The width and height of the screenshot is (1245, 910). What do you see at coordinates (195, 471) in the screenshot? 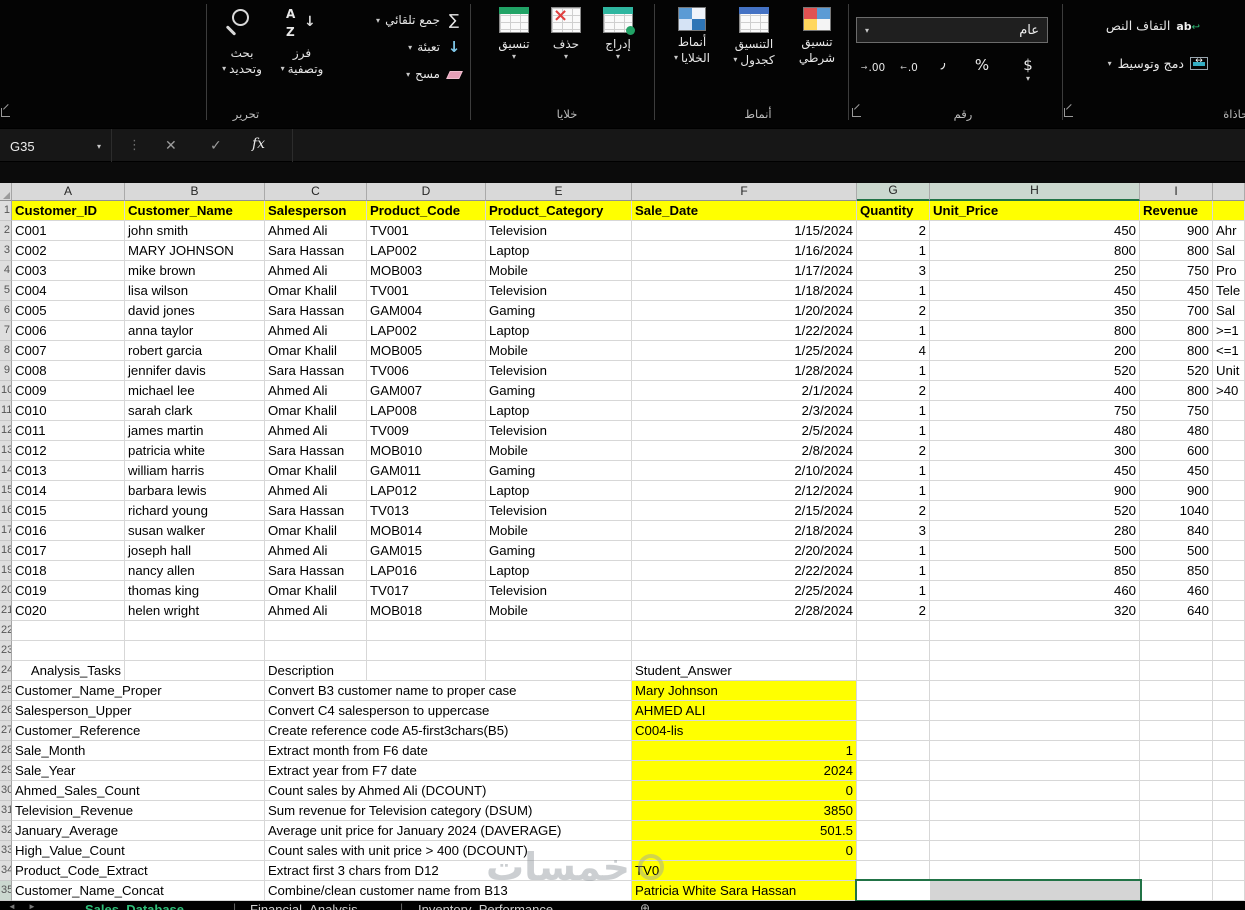
I see `cell-B14: william harris` at bounding box center [195, 471].